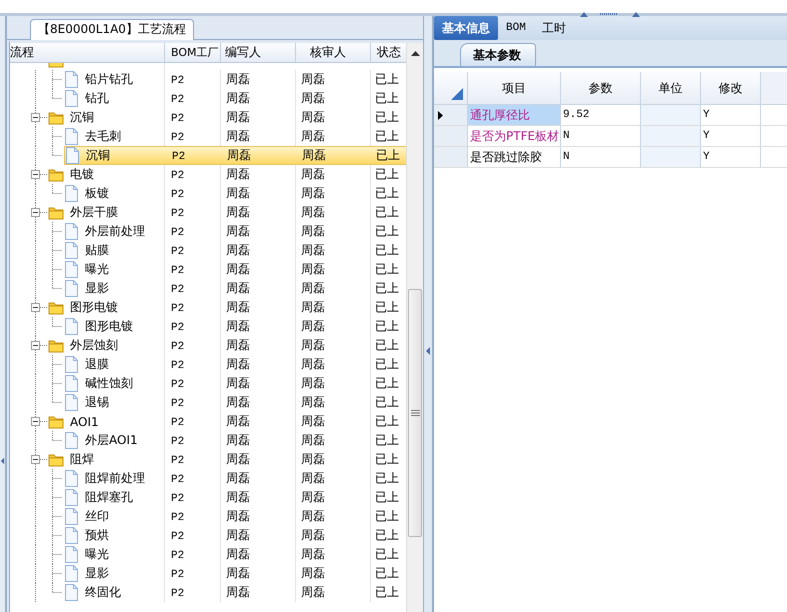 This screenshot has height=612, width=787. What do you see at coordinates (49, 516) in the screenshot?
I see `tree-line` at bounding box center [49, 516].